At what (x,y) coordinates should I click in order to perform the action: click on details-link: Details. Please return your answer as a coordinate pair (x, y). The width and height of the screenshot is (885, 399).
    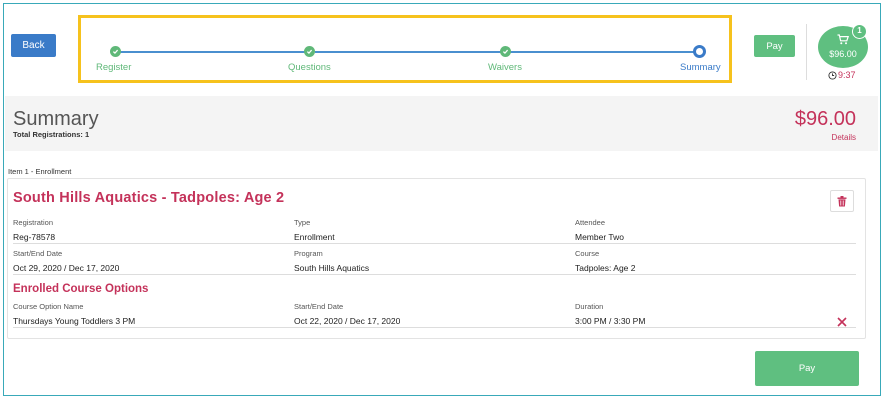
    Looking at the image, I should click on (844, 137).